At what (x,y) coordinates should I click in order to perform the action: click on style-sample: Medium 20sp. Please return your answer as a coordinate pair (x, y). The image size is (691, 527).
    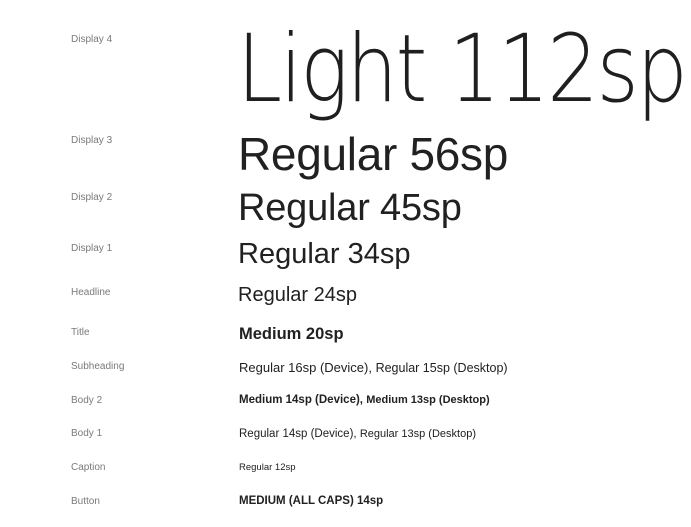
    Looking at the image, I should click on (291, 334).